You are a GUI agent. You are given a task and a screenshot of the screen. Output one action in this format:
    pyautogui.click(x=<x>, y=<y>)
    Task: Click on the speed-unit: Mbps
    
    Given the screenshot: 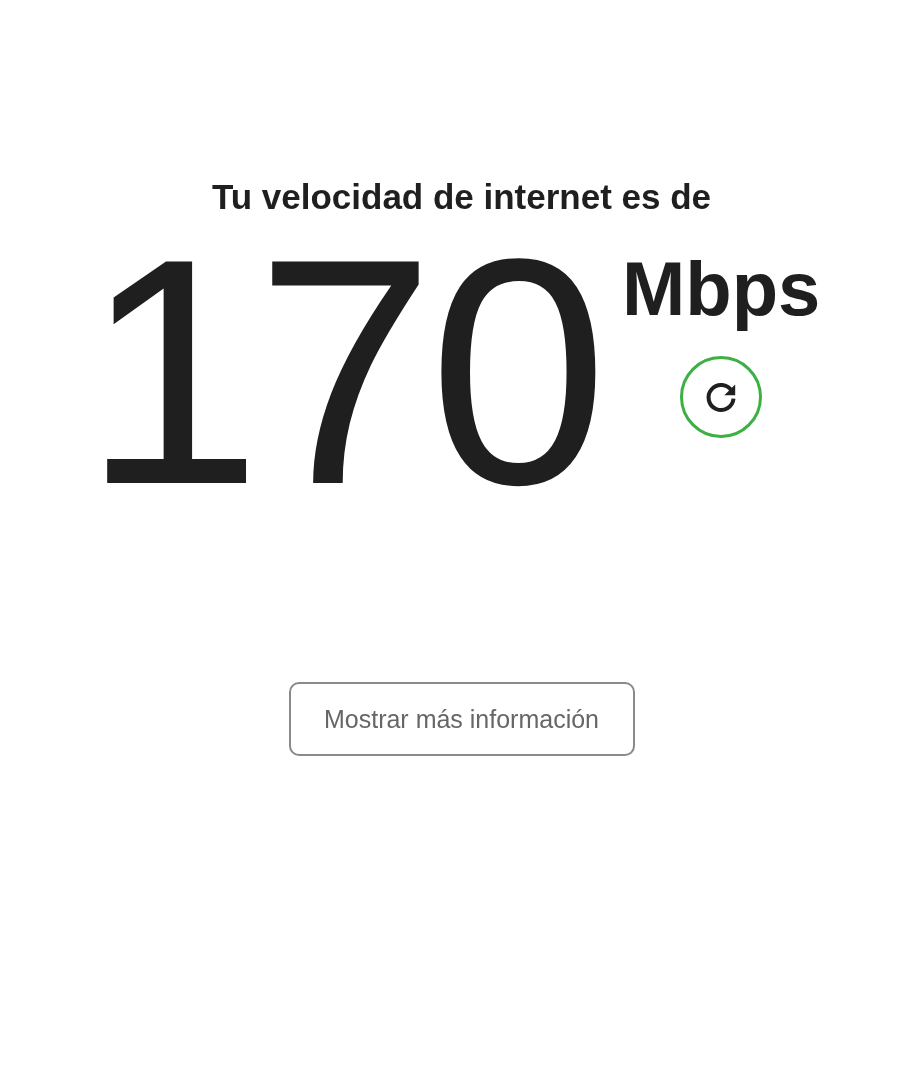 What is the action you would take?
    pyautogui.click(x=721, y=289)
    